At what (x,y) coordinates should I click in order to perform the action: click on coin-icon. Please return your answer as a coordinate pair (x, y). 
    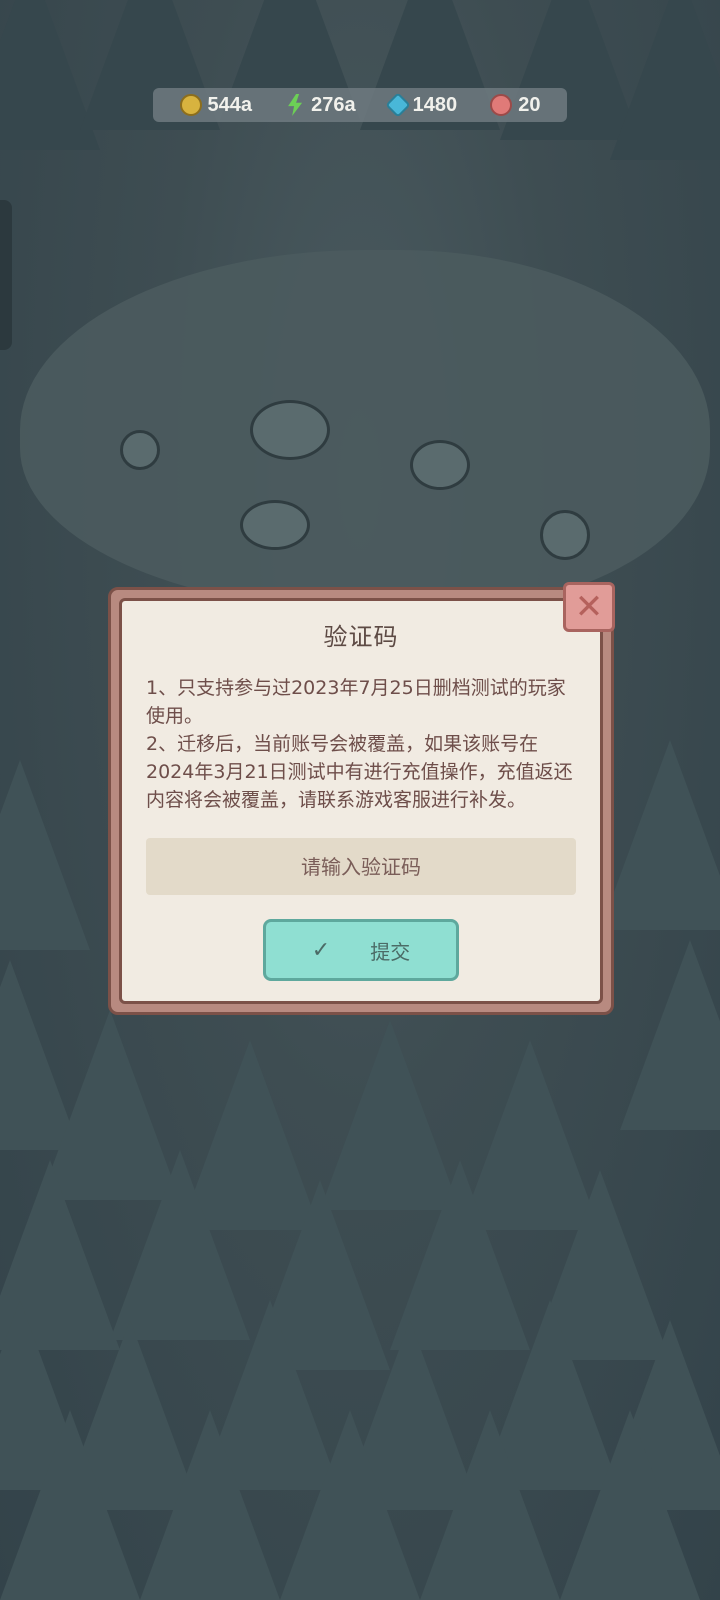
    Looking at the image, I should click on (190, 105).